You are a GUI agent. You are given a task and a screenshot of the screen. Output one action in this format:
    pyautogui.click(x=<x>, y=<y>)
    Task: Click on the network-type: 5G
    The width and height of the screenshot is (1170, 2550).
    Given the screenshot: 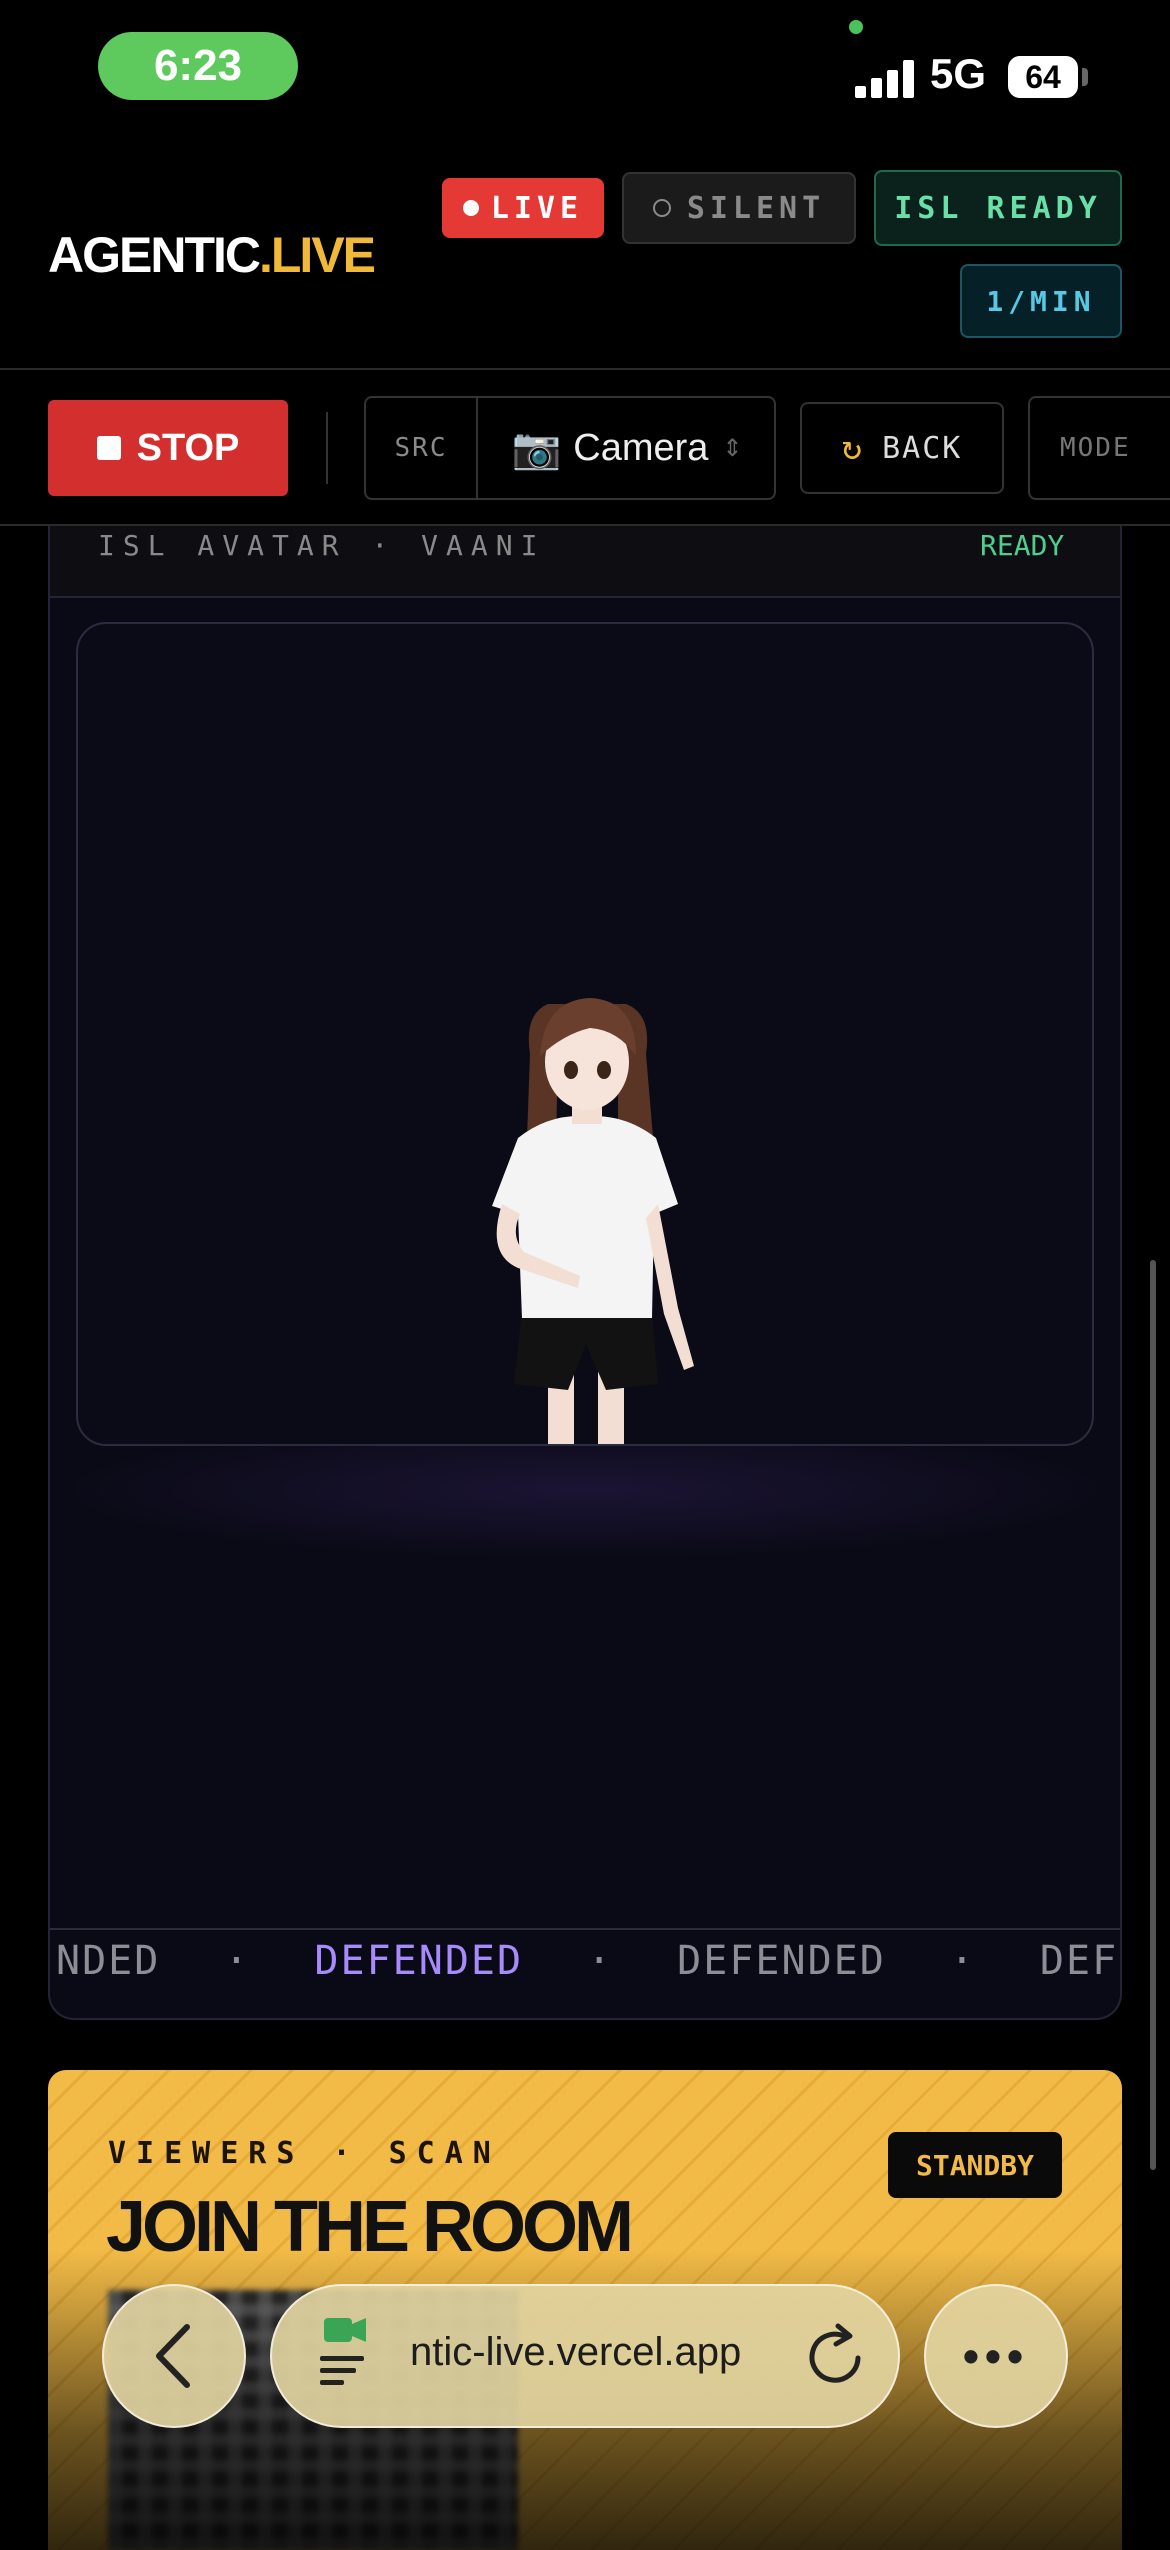 What is the action you would take?
    pyautogui.click(x=958, y=73)
    